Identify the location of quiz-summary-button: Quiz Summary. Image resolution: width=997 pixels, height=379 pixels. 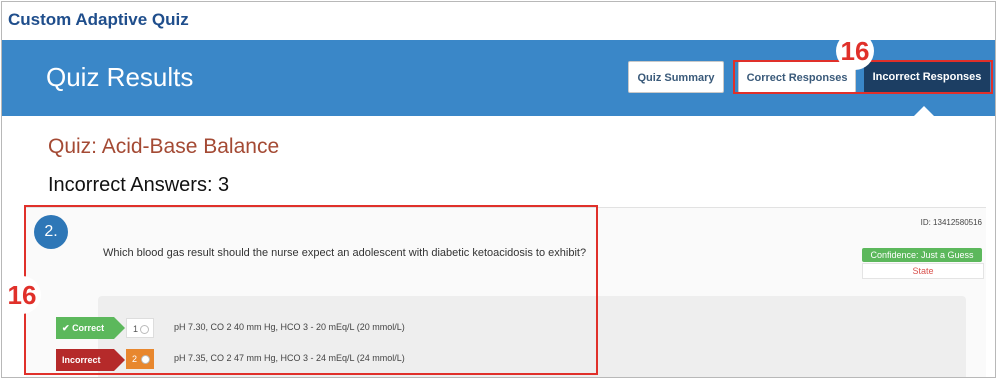
(676, 77).